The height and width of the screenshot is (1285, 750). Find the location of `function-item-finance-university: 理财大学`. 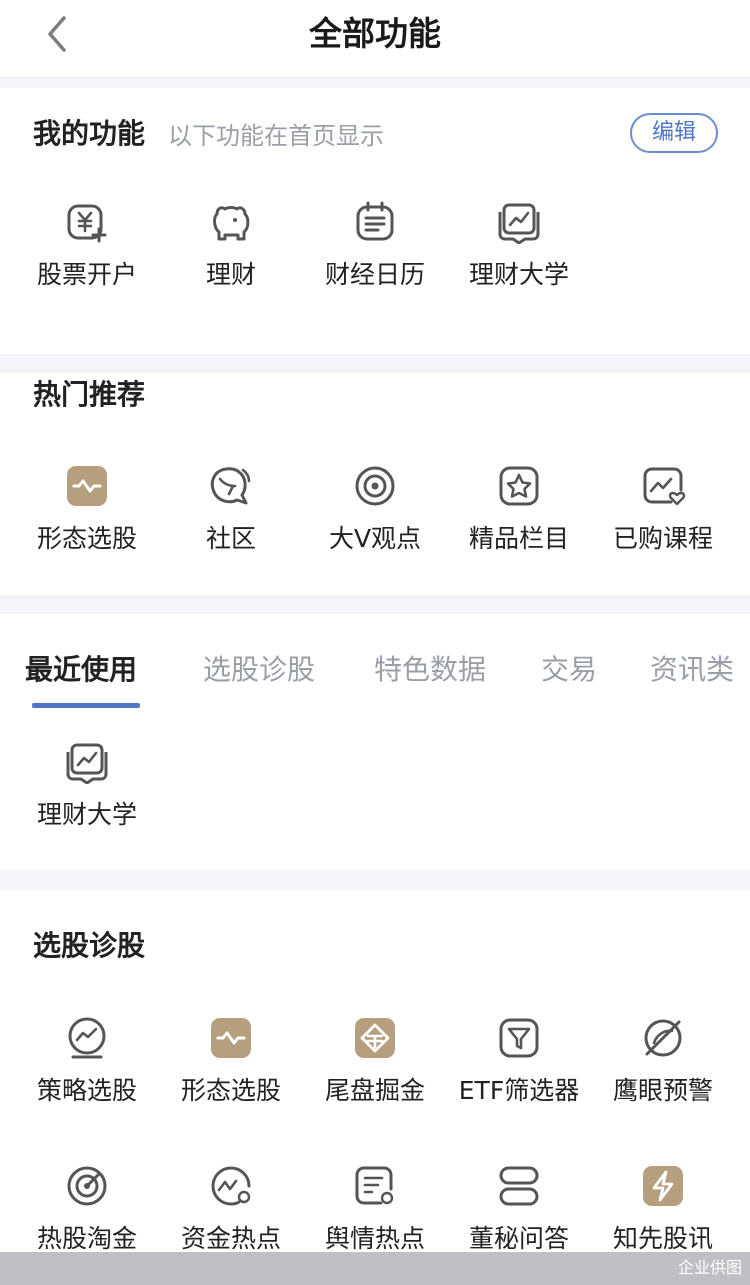

function-item-finance-university: 理财大学 is located at coordinates (519, 265).